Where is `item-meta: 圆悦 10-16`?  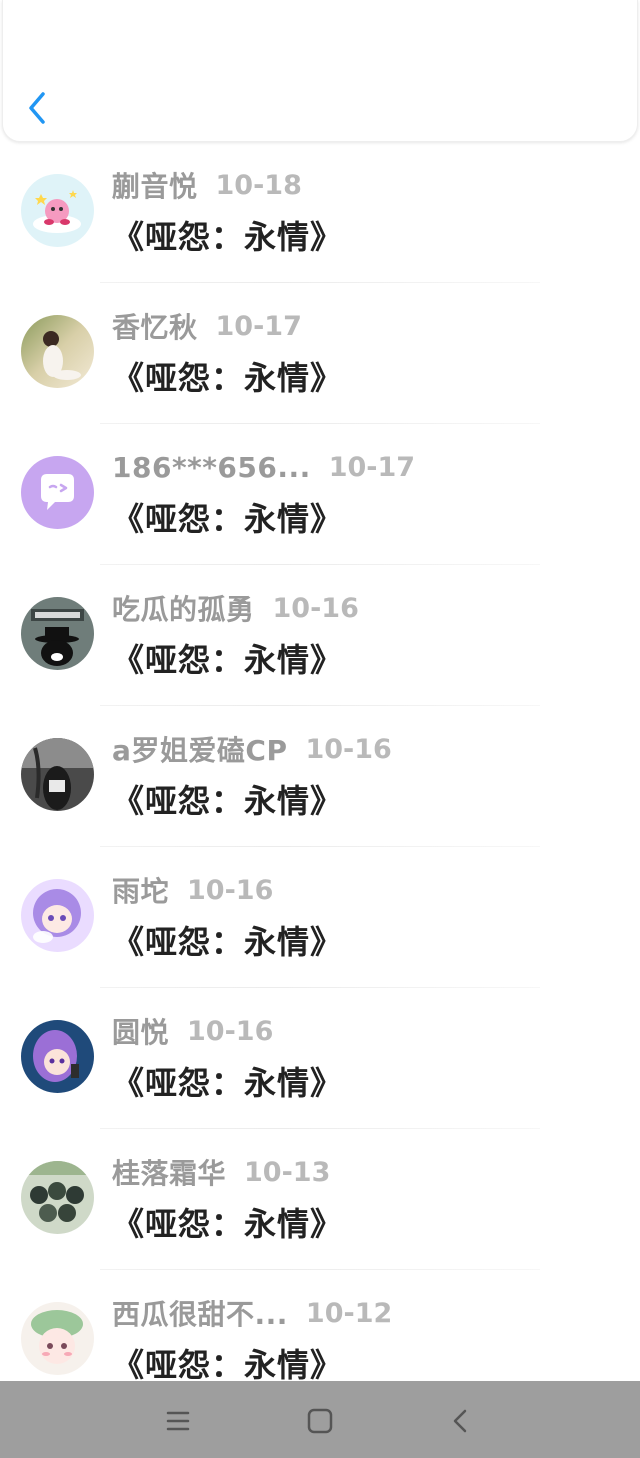 item-meta: 圆悦 10-16 is located at coordinates (192, 1031).